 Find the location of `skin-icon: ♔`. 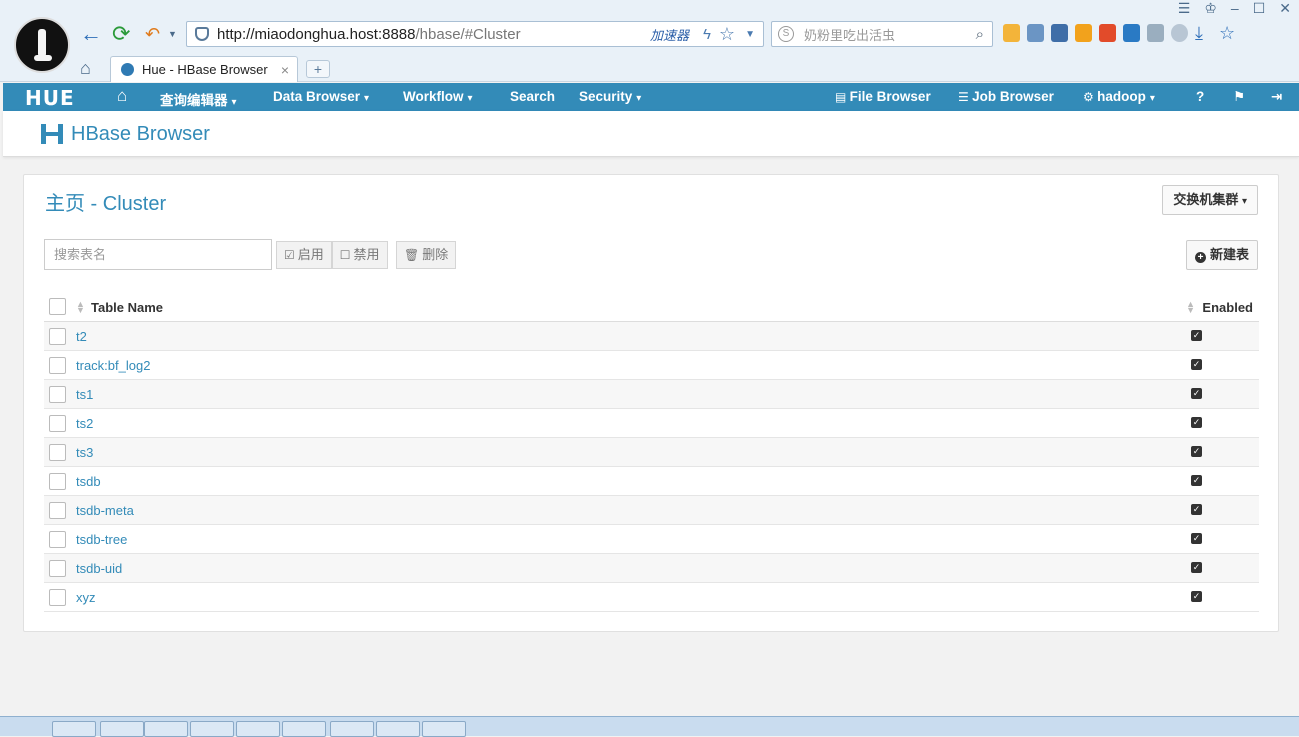

skin-icon: ♔ is located at coordinates (1210, 9).